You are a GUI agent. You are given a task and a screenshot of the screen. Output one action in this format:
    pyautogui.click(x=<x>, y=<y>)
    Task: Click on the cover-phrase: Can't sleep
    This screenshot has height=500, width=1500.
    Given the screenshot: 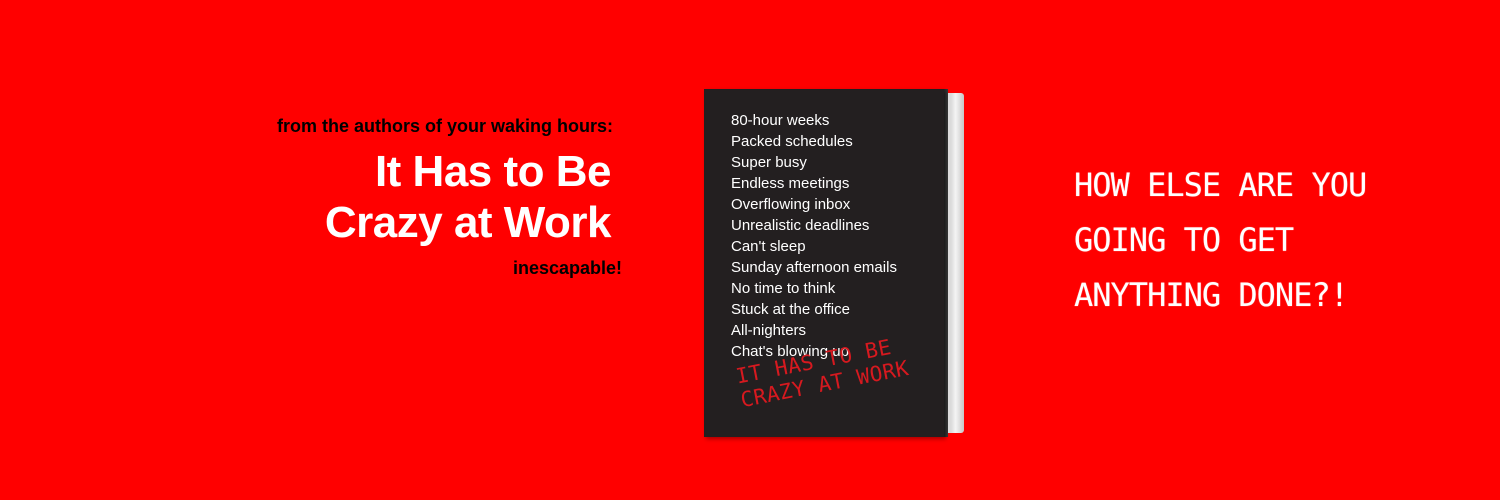 What is the action you would take?
    pyautogui.click(x=768, y=246)
    